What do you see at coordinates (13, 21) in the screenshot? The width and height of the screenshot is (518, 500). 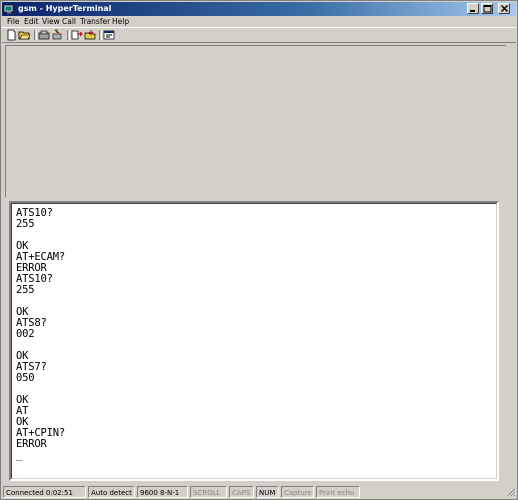 I see `menu-file: File` at bounding box center [13, 21].